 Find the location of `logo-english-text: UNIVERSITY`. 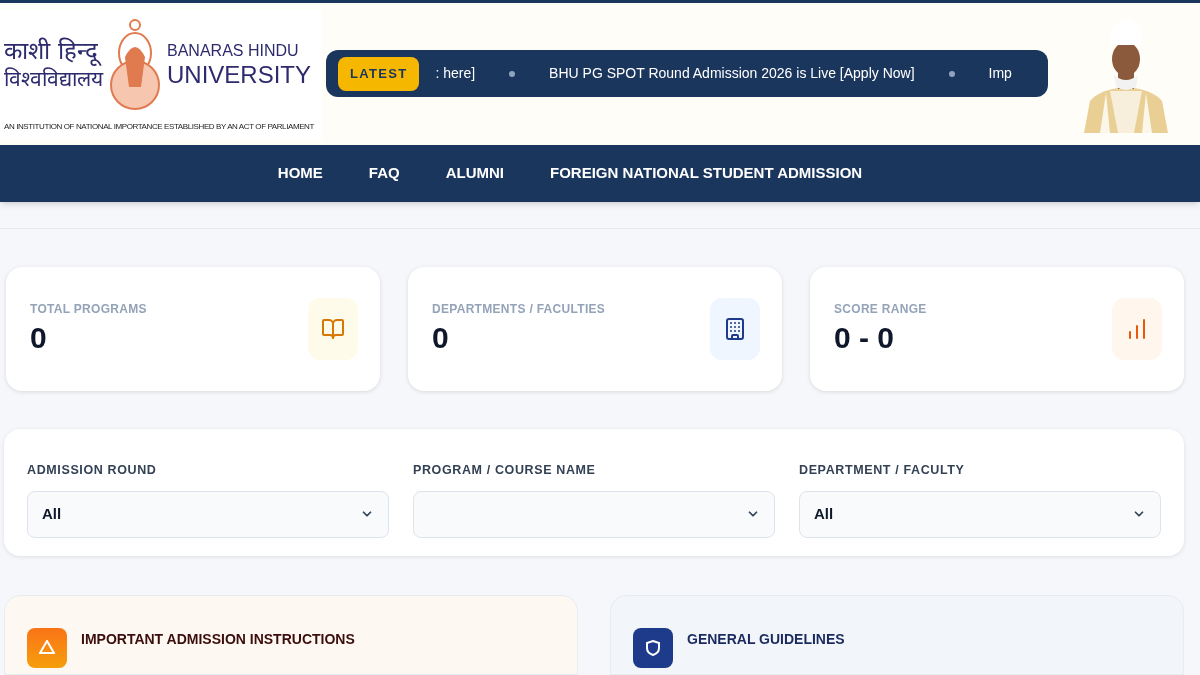

logo-english-text: UNIVERSITY is located at coordinates (239, 75).